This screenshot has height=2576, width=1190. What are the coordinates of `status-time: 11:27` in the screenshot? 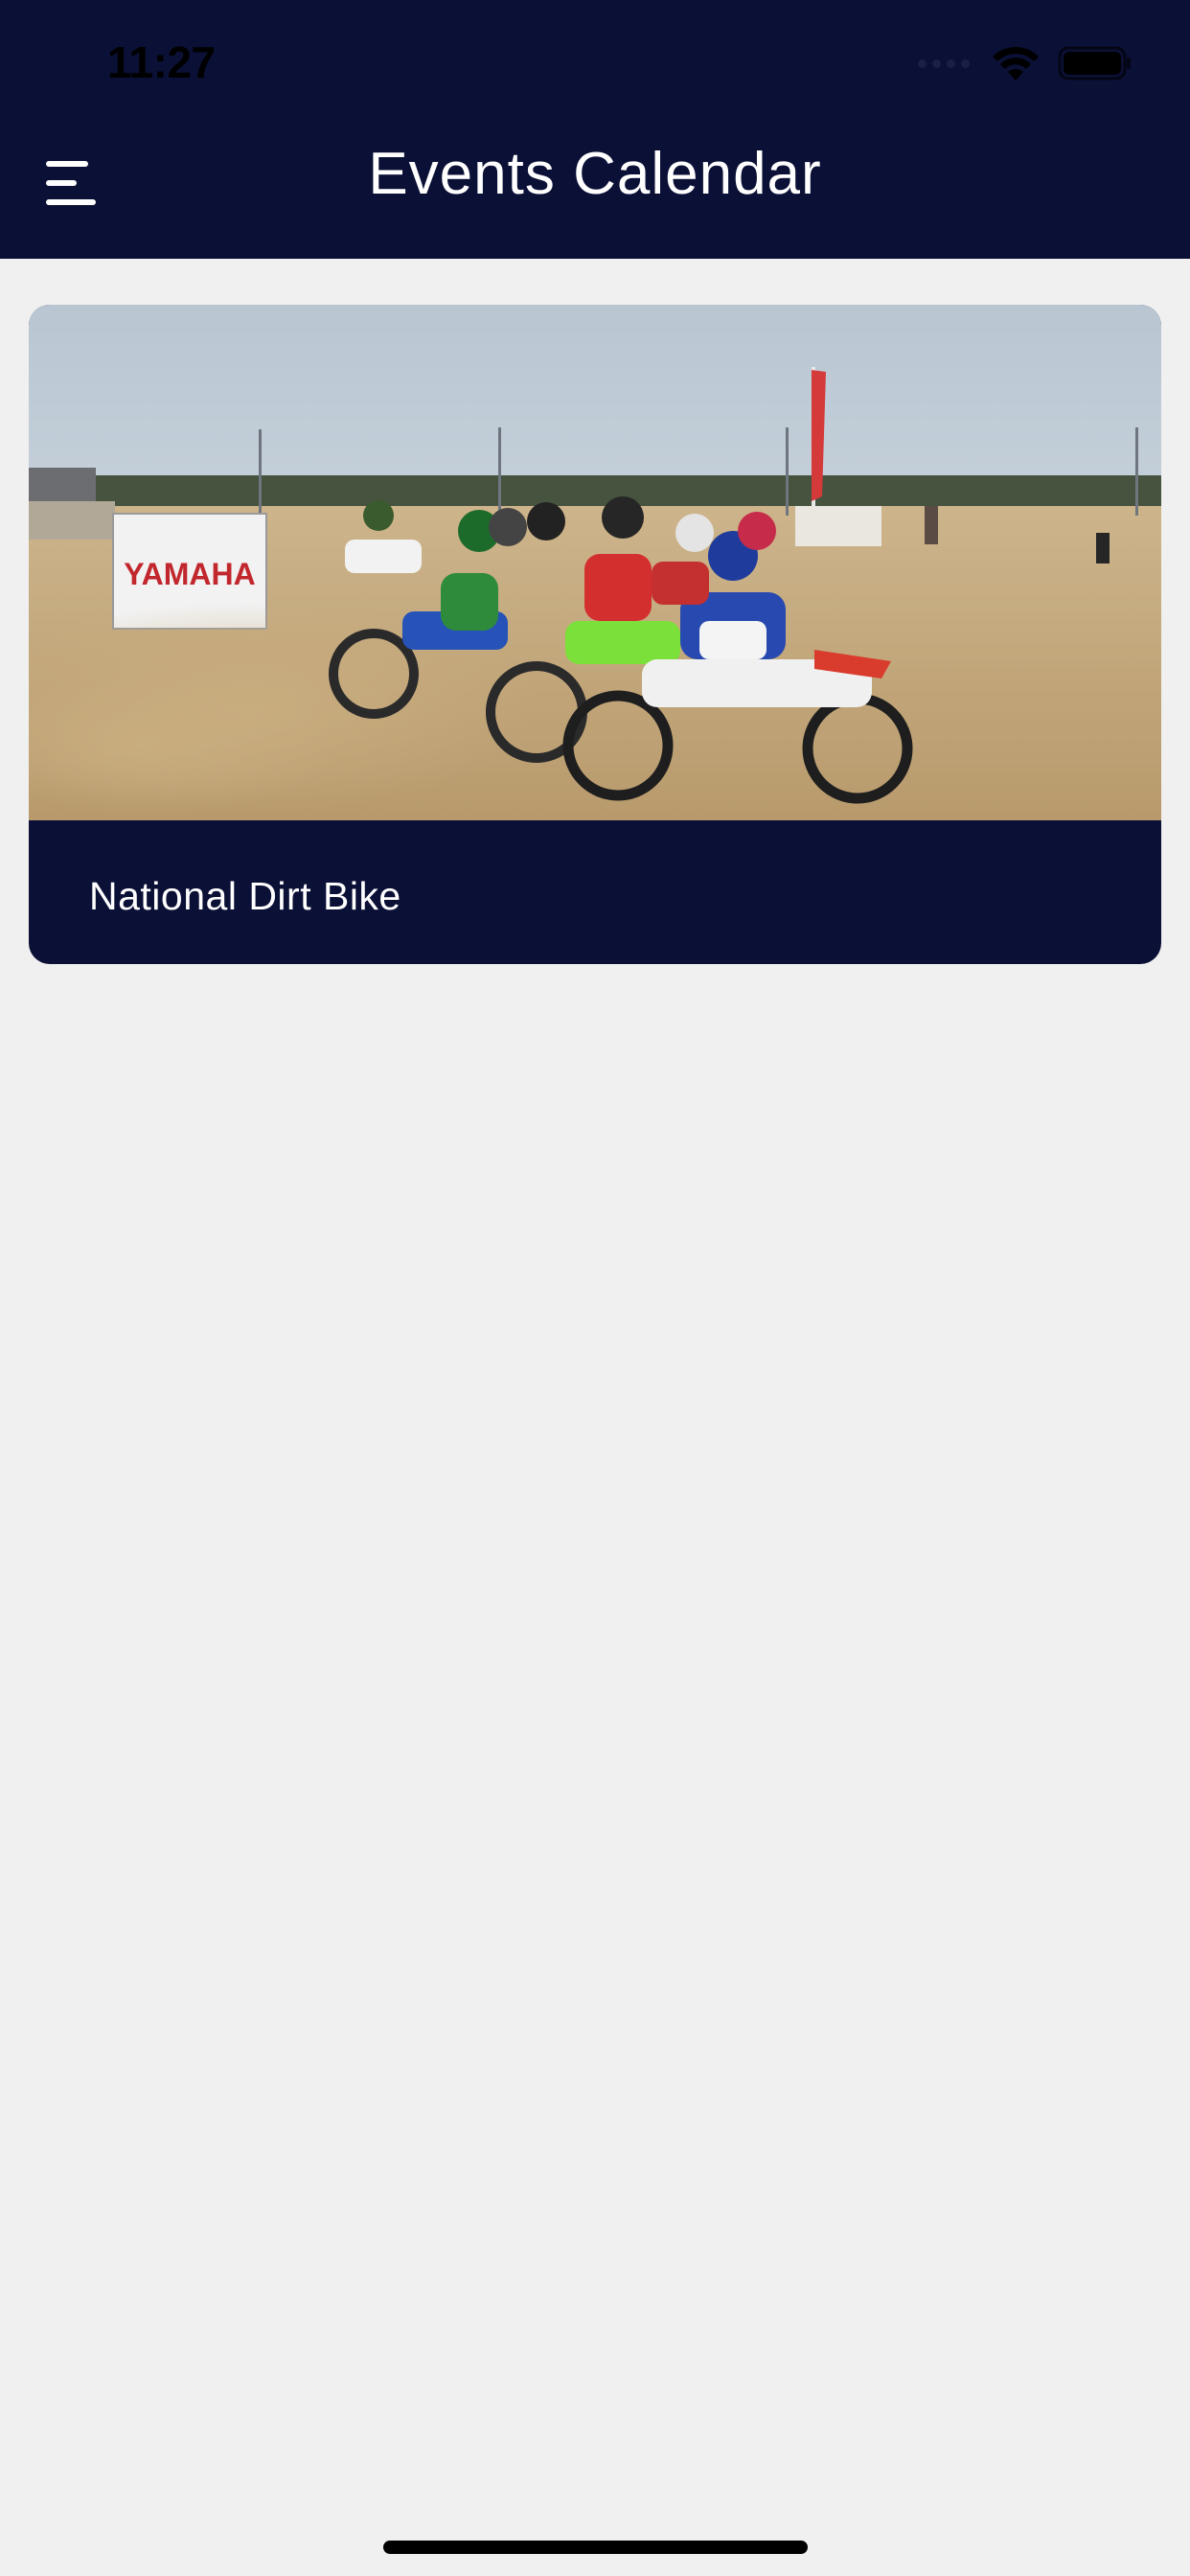 It's located at (162, 62).